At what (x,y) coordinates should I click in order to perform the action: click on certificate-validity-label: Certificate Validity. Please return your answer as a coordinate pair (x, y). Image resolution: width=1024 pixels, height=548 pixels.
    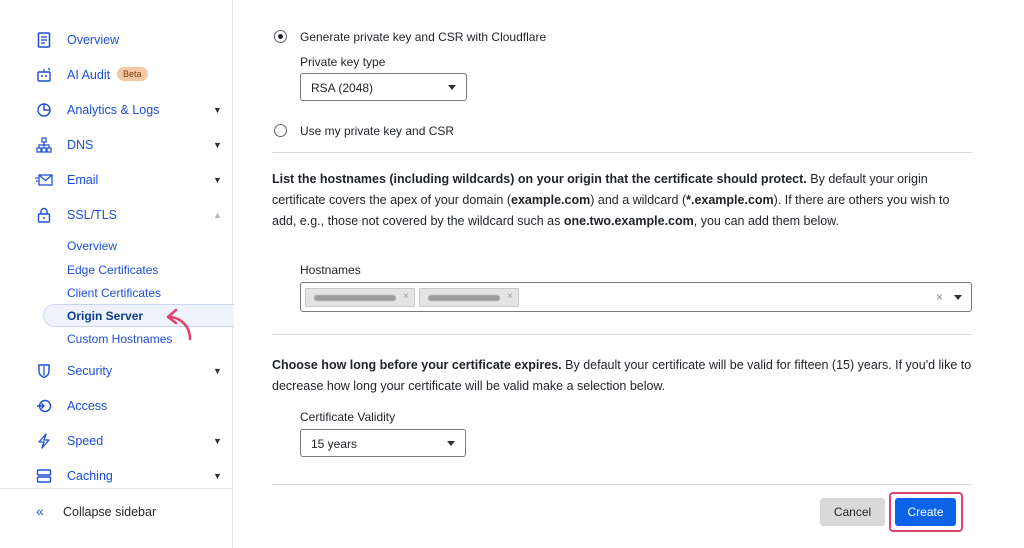
    Looking at the image, I should click on (348, 417).